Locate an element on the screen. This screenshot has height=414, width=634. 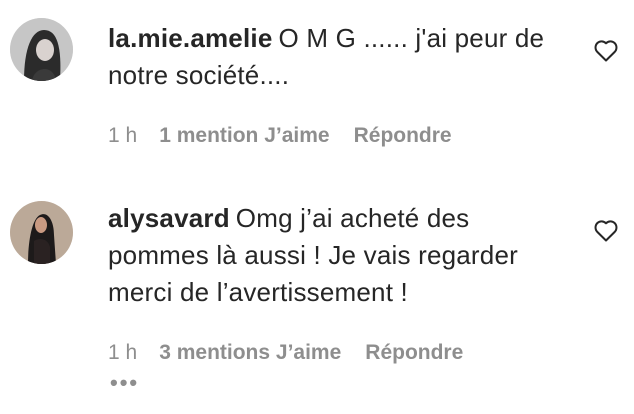
comment-username: alysavard is located at coordinates (169, 218).